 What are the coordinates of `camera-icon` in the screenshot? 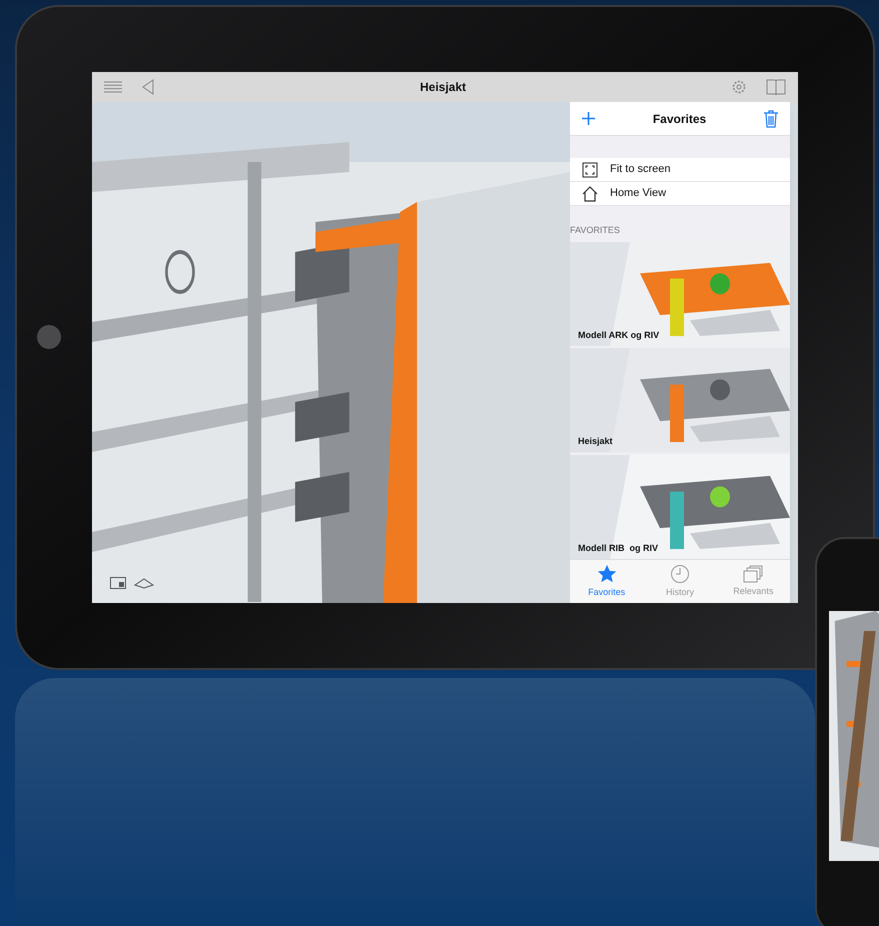 It's located at (49, 337).